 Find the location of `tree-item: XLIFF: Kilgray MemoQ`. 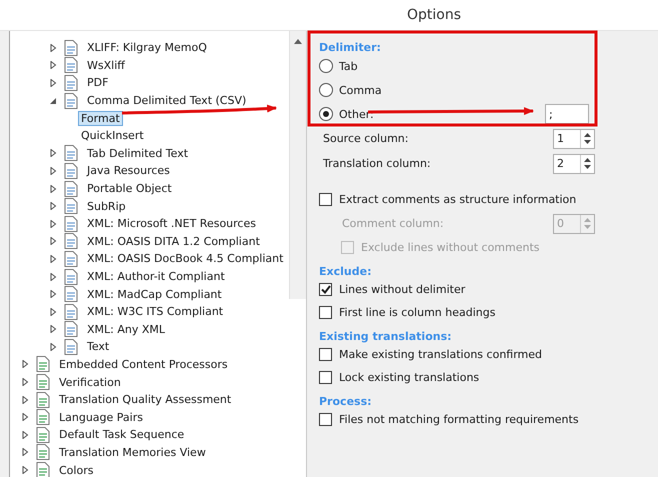

tree-item: XLIFF: Kilgray MemoQ is located at coordinates (147, 48).